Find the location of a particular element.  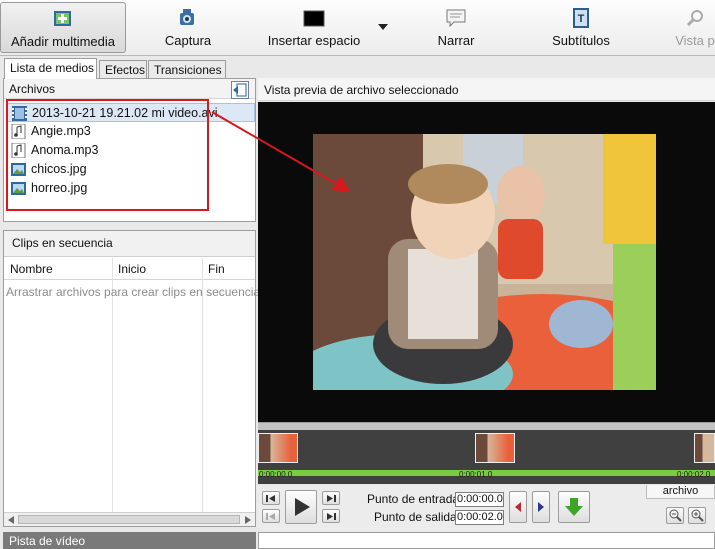

capture-button: Captura is located at coordinates (188, 27).